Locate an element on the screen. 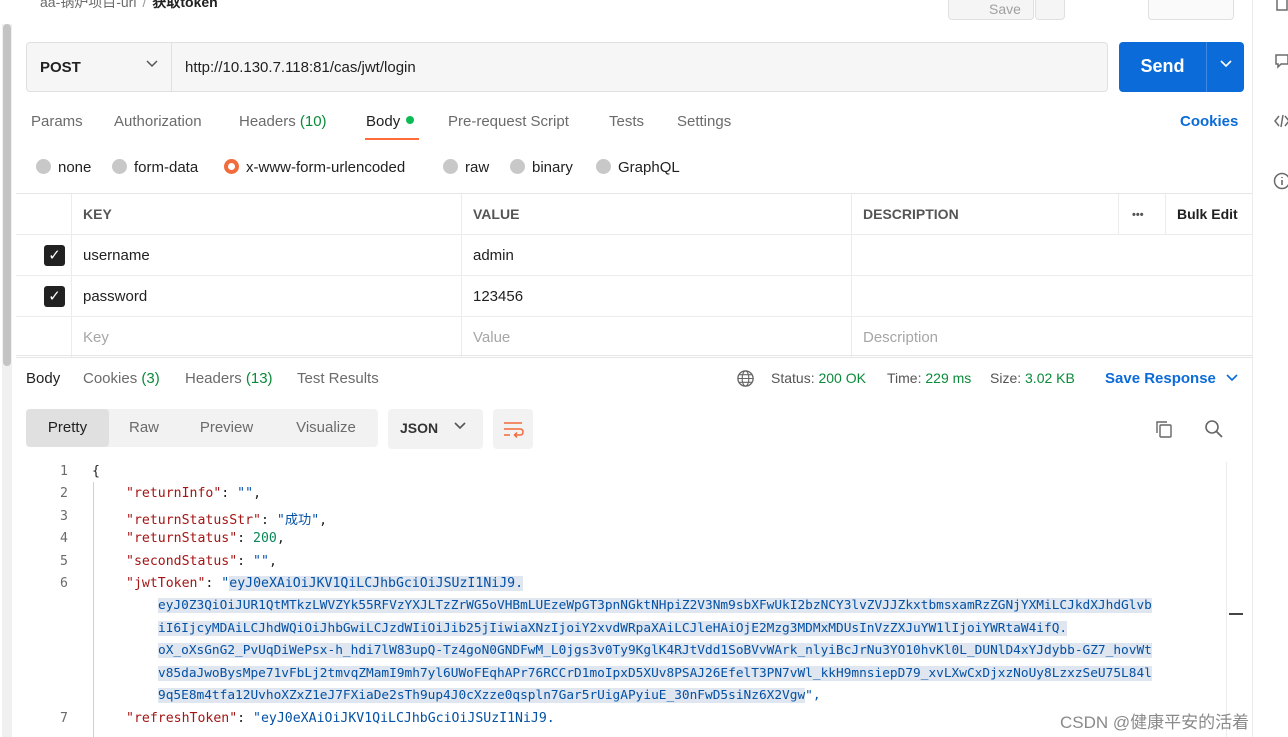 This screenshot has height=737, width=1288. key-placeholder: Key is located at coordinates (266, 337).